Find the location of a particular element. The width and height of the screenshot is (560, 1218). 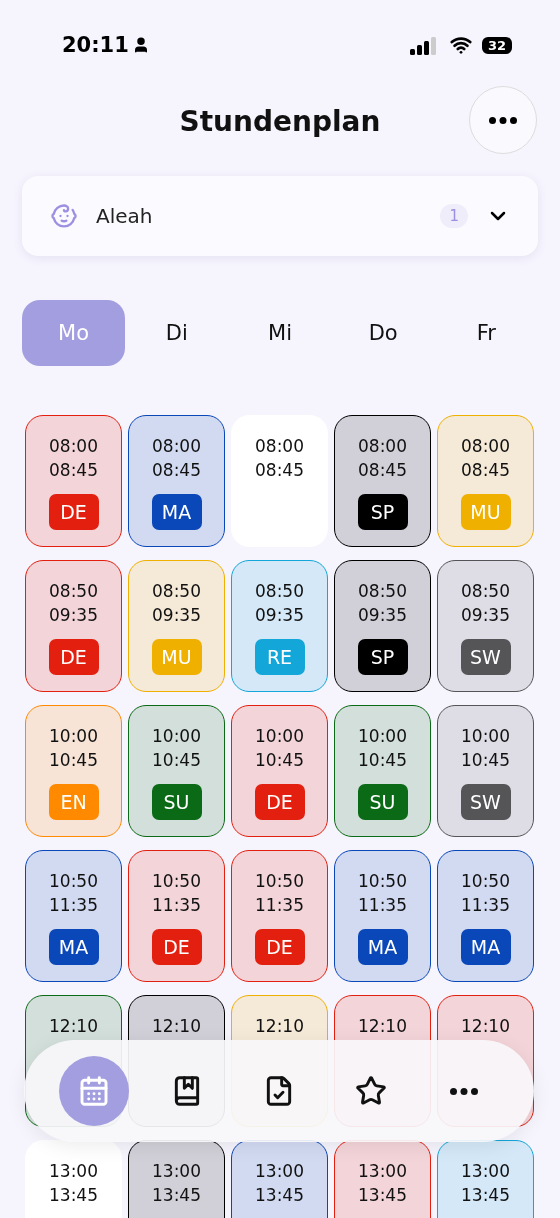

lesson-card: 08:50 09:35 MU is located at coordinates (176, 626).